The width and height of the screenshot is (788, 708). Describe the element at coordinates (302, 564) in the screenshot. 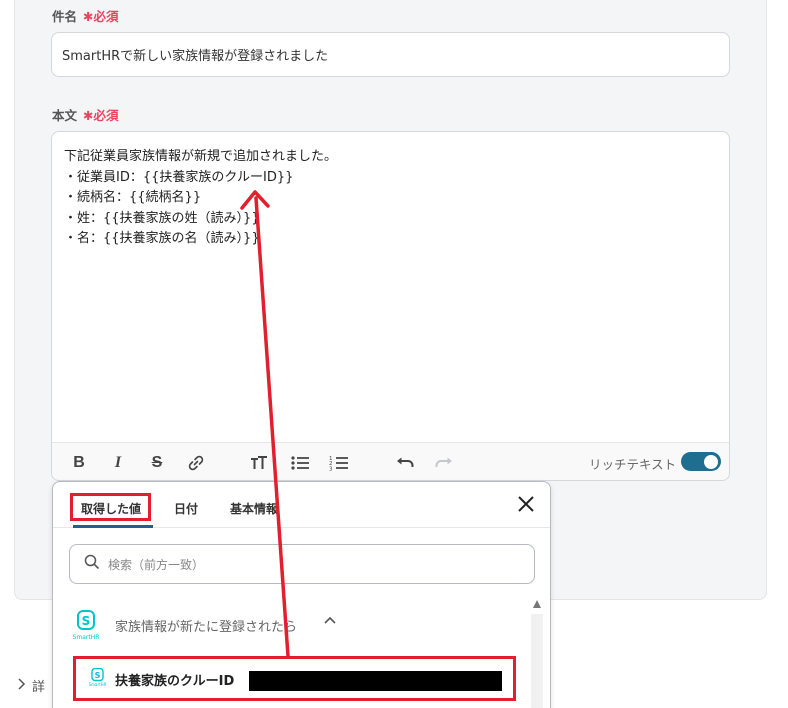

I see `search-input: 検索（前方一致）` at that location.